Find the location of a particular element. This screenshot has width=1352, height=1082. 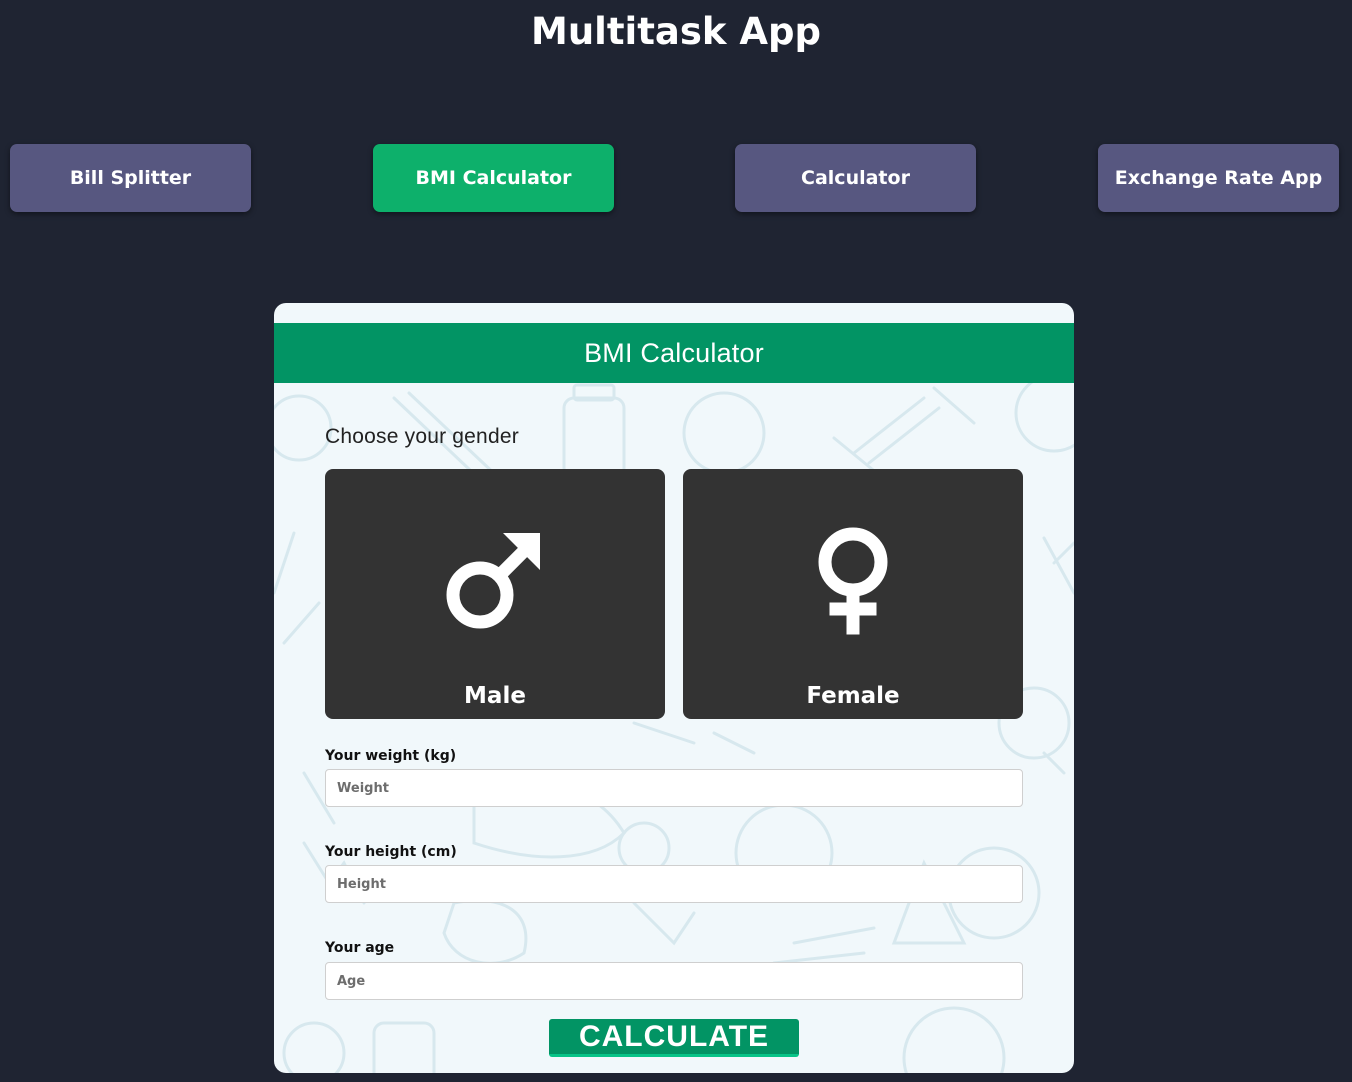

weight-input is located at coordinates (674, 788).